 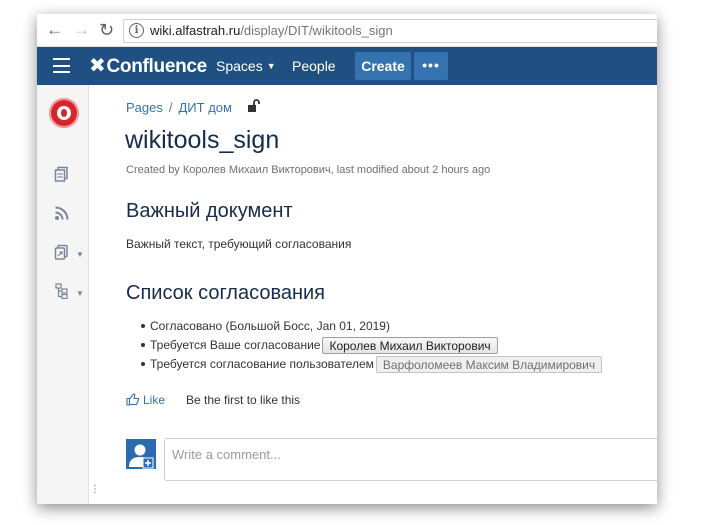 What do you see at coordinates (62, 291) in the screenshot?
I see `page-tree-icon` at bounding box center [62, 291].